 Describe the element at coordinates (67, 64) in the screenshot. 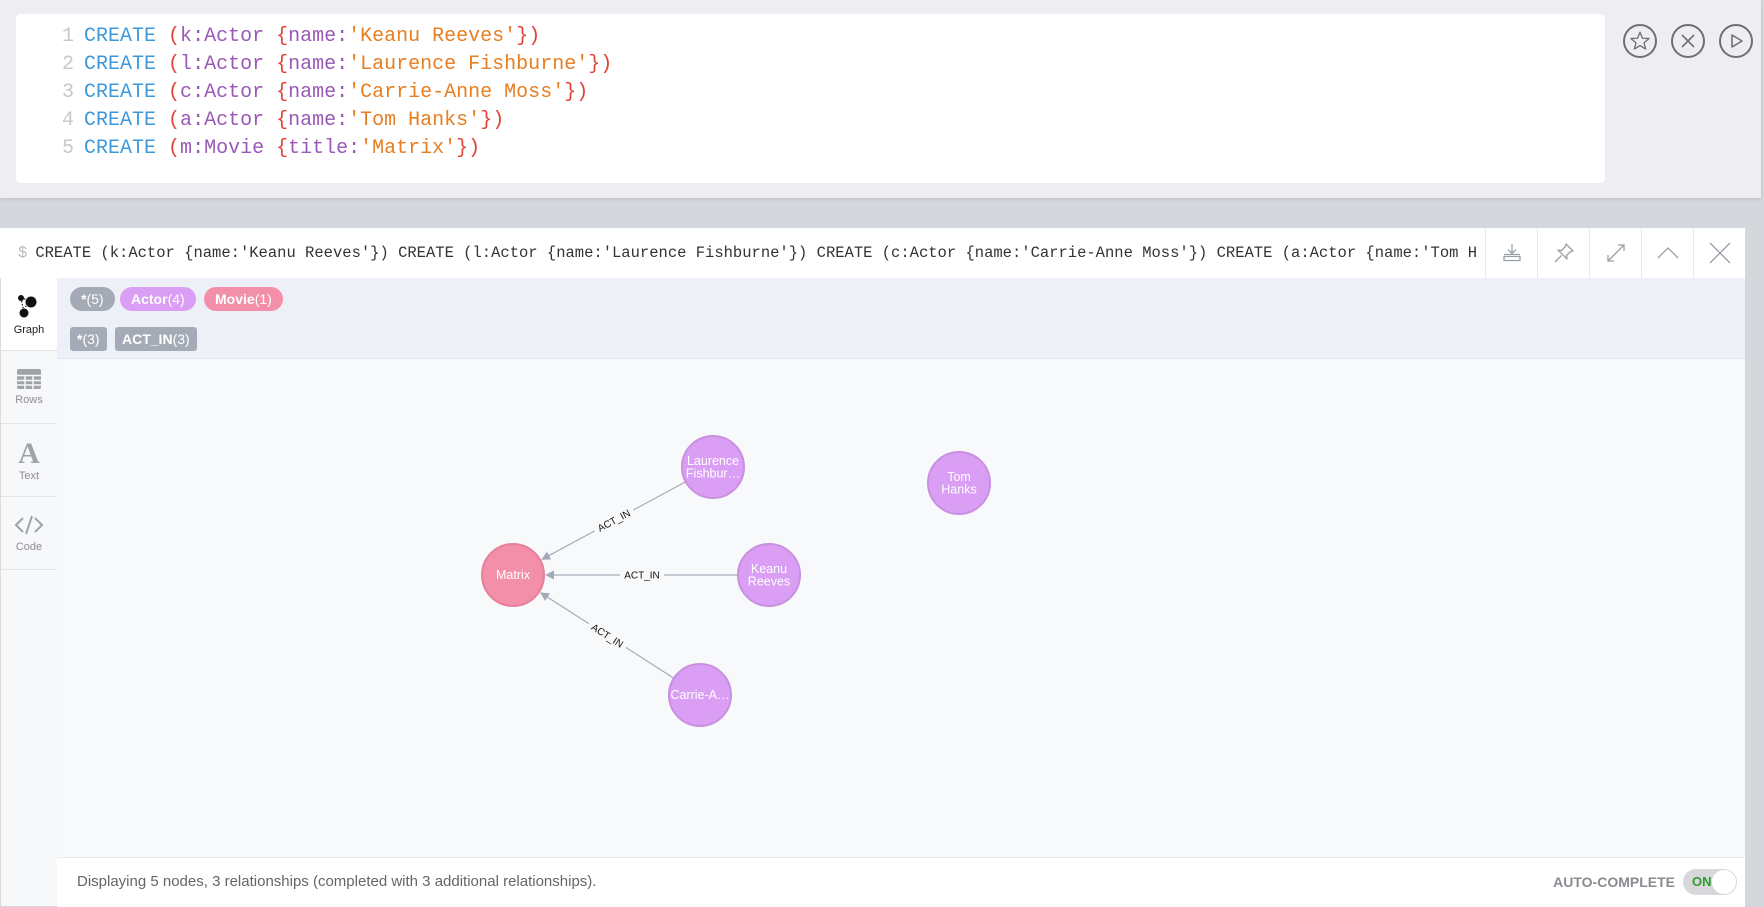

I see `line-number: 2` at that location.